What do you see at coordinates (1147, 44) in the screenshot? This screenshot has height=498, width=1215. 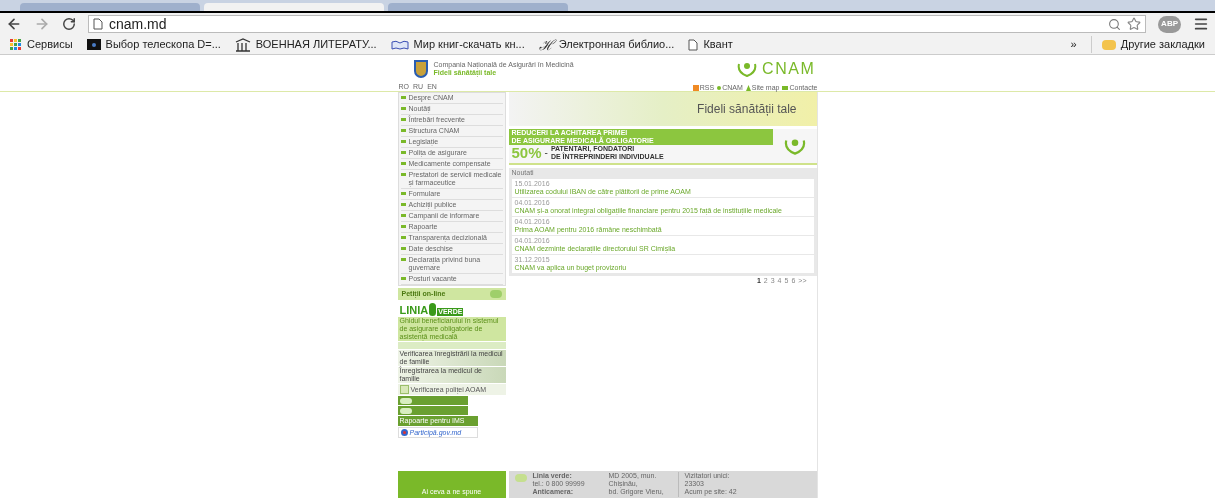 I see `bookmark-folder-link: Другие закладки` at bounding box center [1147, 44].